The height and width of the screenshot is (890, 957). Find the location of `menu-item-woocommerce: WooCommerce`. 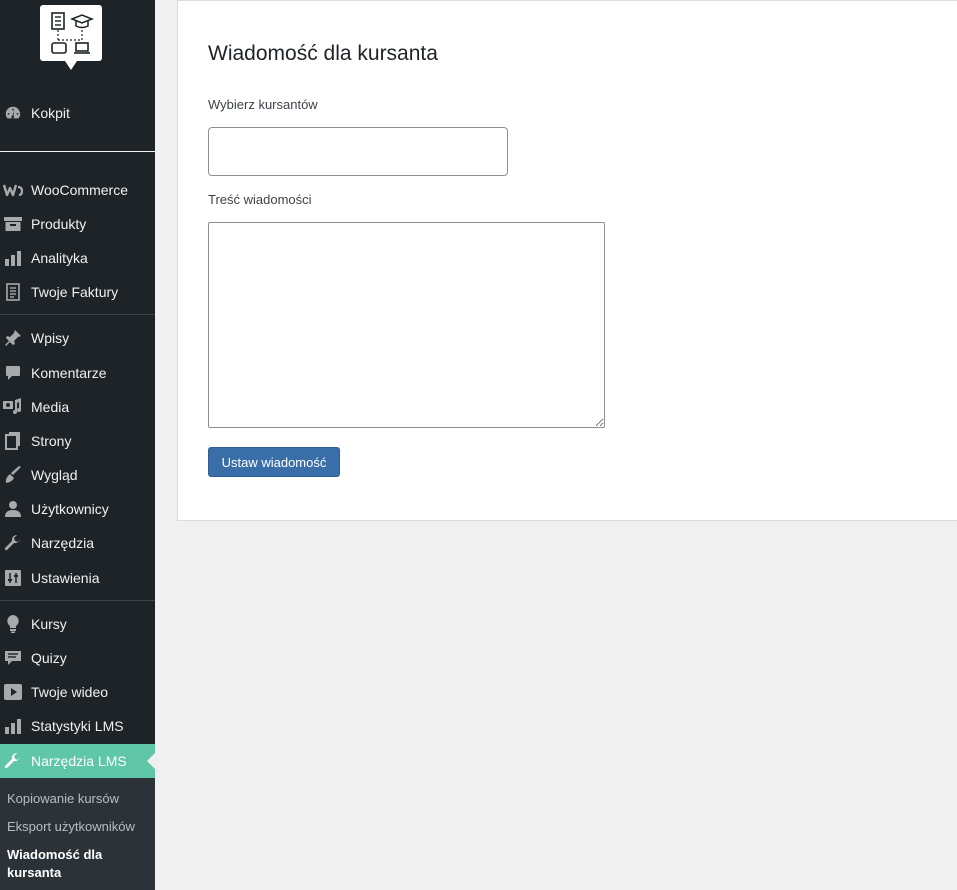

menu-item-woocommerce: WooCommerce is located at coordinates (77, 190).